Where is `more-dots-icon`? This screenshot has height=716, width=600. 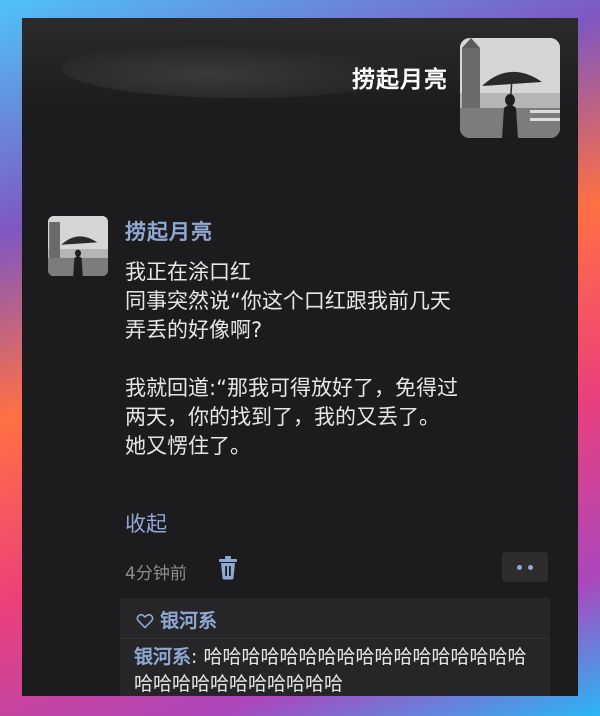 more-dots-icon is located at coordinates (525, 567).